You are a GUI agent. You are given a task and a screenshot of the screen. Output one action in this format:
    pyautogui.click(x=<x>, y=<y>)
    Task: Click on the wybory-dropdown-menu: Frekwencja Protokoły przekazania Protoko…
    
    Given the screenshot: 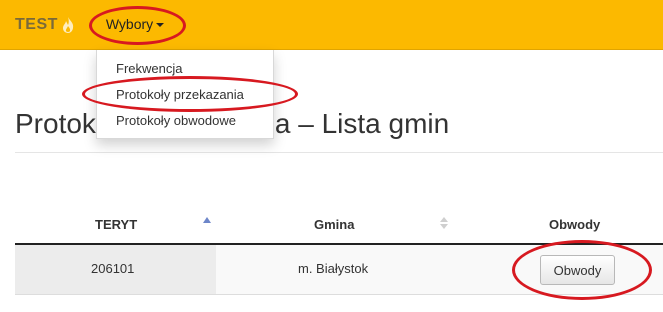 What is the action you would take?
    pyautogui.click(x=185, y=94)
    